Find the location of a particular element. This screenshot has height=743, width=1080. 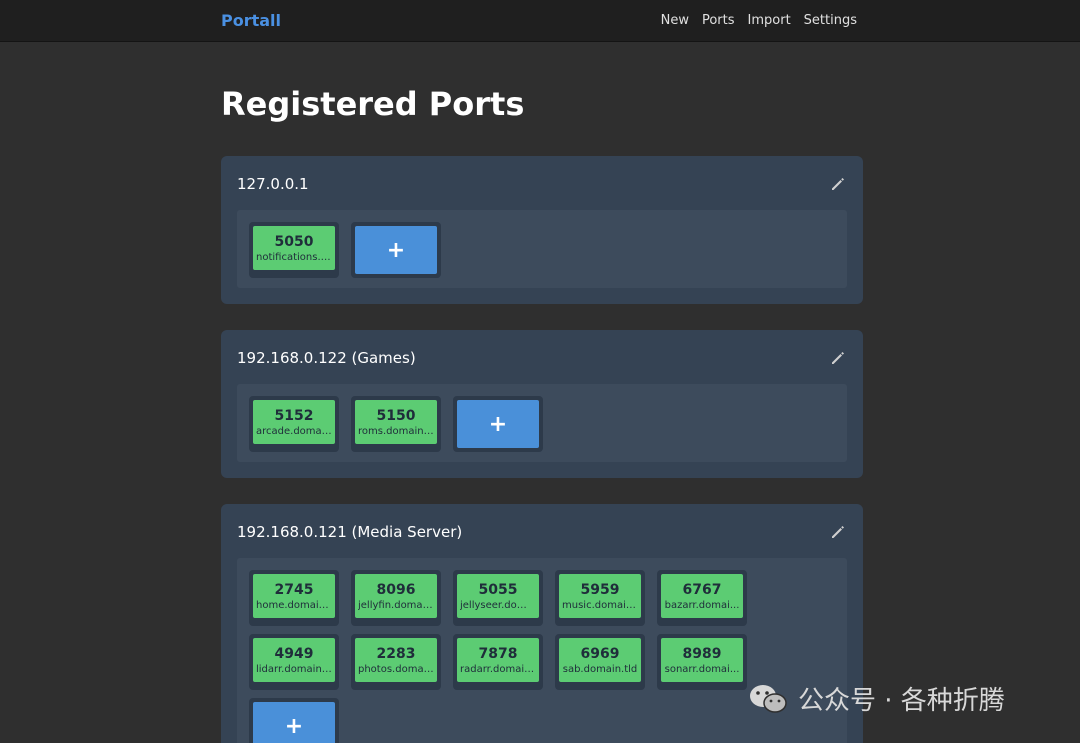

ports-area: 5050 notifications.d... + is located at coordinates (542, 249).